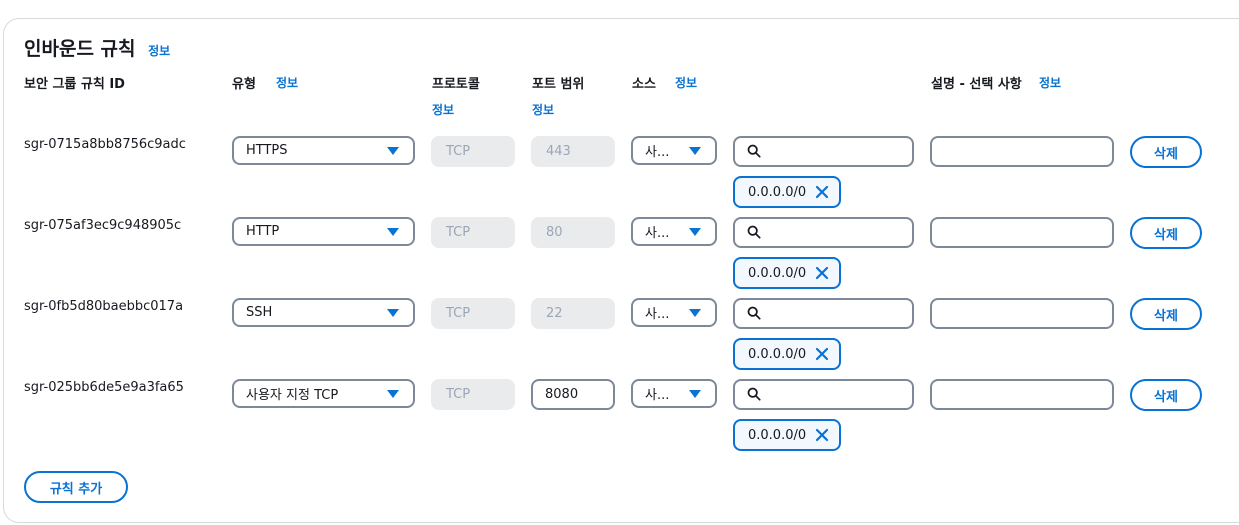 The width and height of the screenshot is (1239, 525). Describe the element at coordinates (76, 487) in the screenshot. I see `add-rule-button: 규칙 추가` at that location.